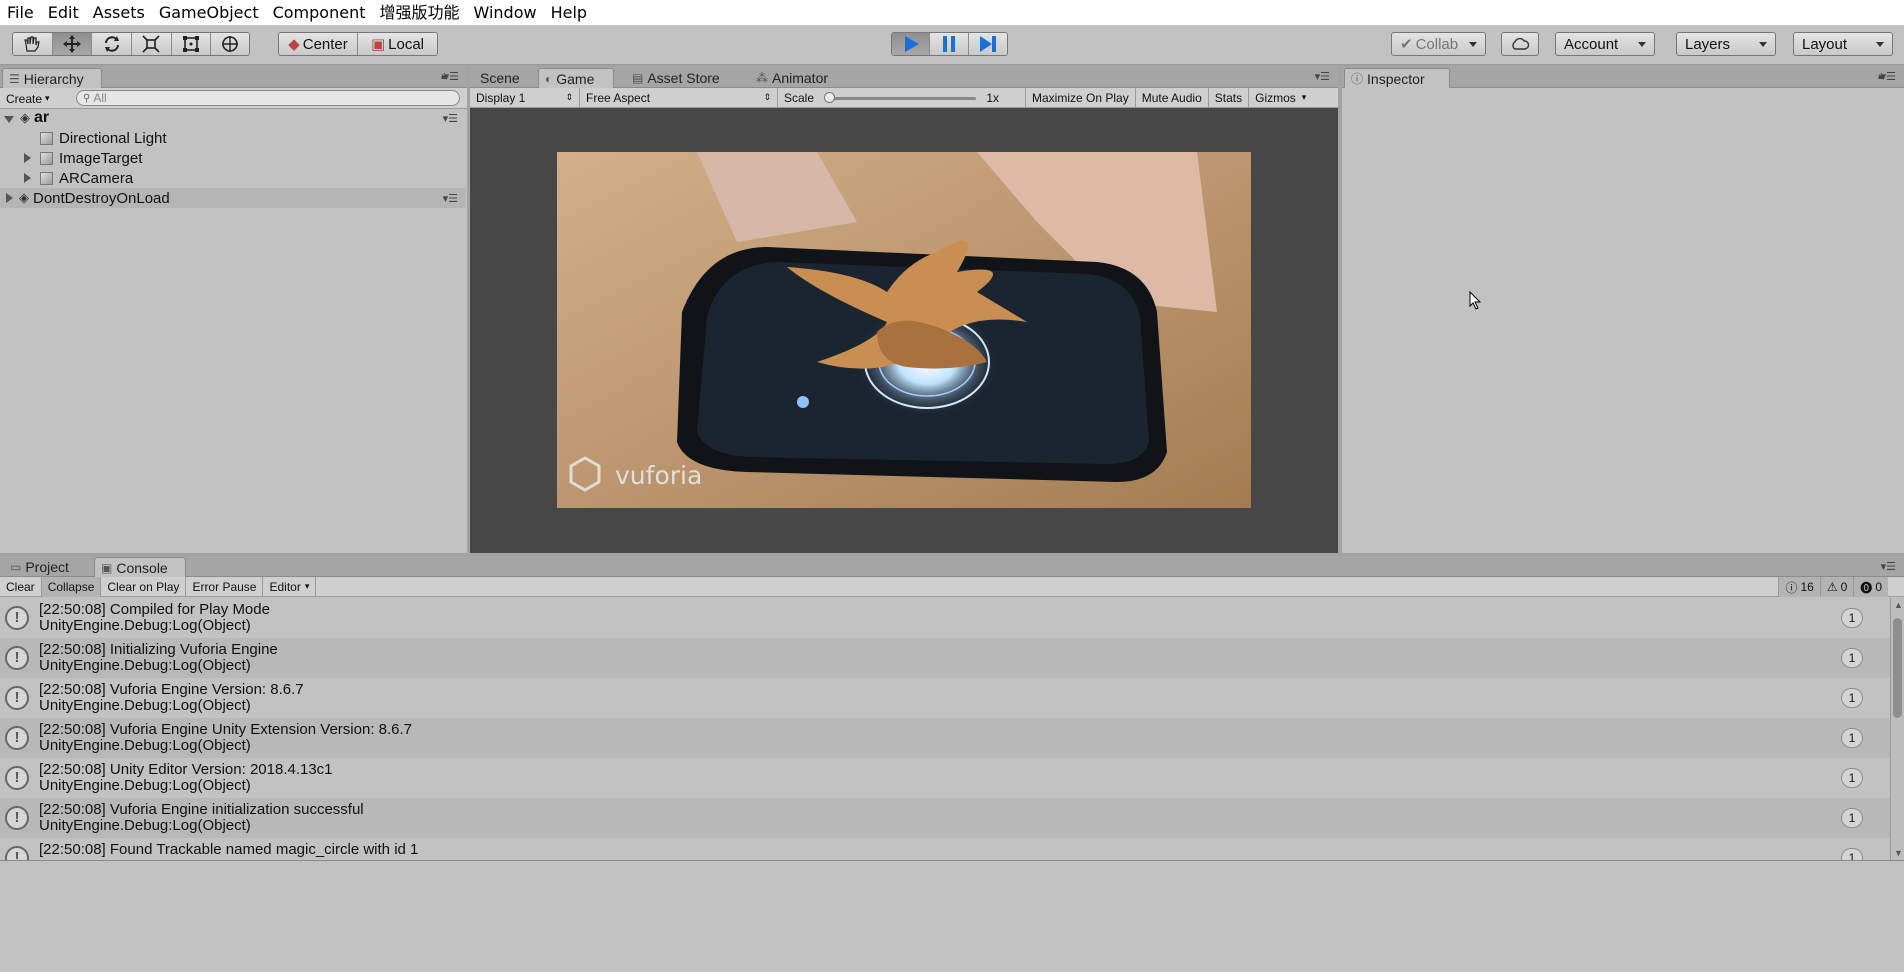  I want to click on scale-slider: Scale 1x, so click(902, 97).